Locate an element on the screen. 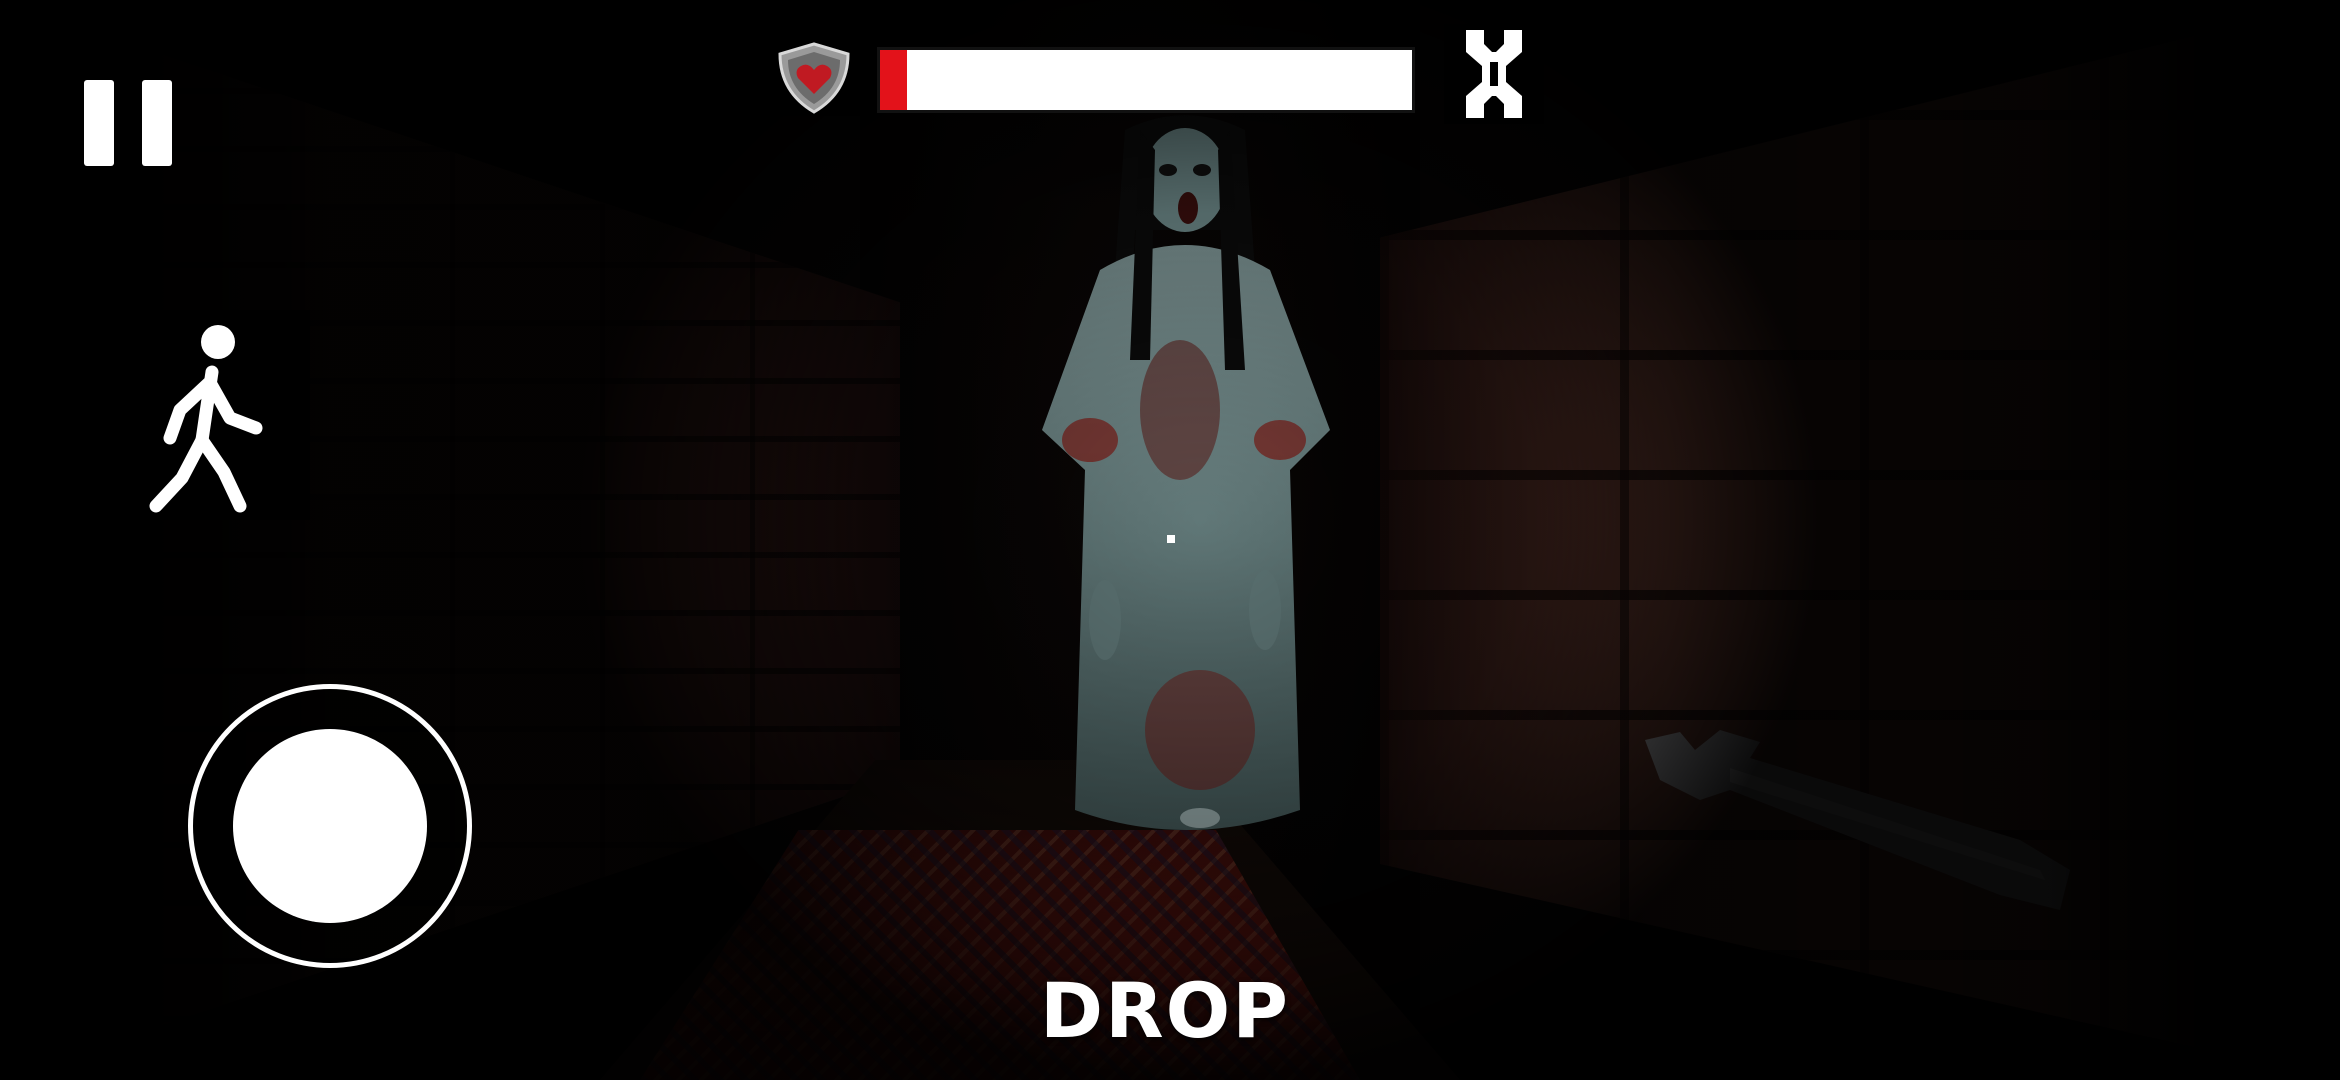  walk-toggle-button is located at coordinates (215, 415).